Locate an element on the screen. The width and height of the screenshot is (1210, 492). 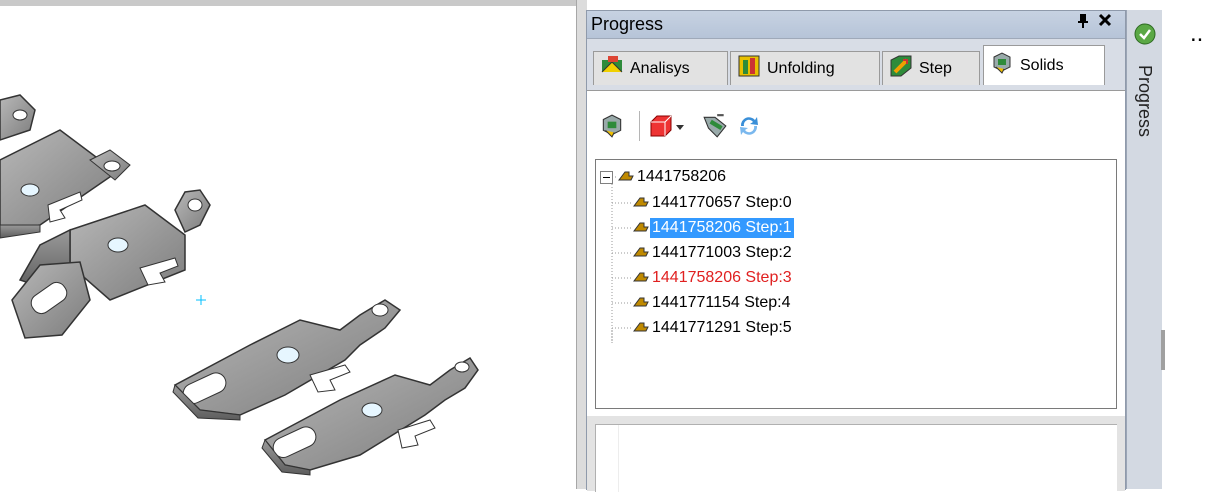
tab-label: Analisys is located at coordinates (660, 68).